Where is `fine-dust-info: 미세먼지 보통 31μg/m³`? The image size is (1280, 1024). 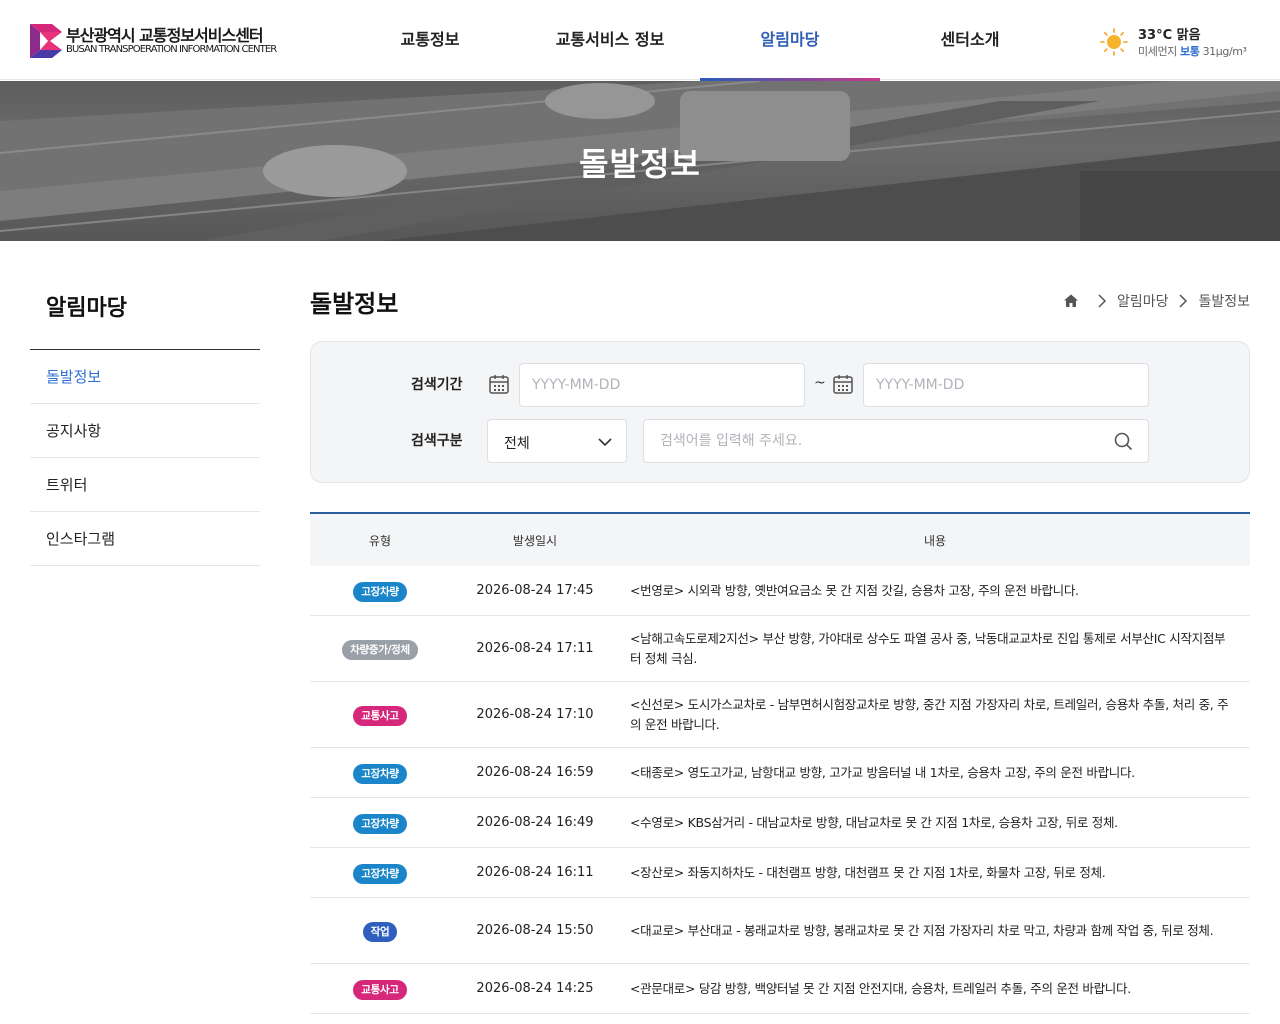 fine-dust-info: 미세먼지 보통 31μg/m³ is located at coordinates (1192, 51).